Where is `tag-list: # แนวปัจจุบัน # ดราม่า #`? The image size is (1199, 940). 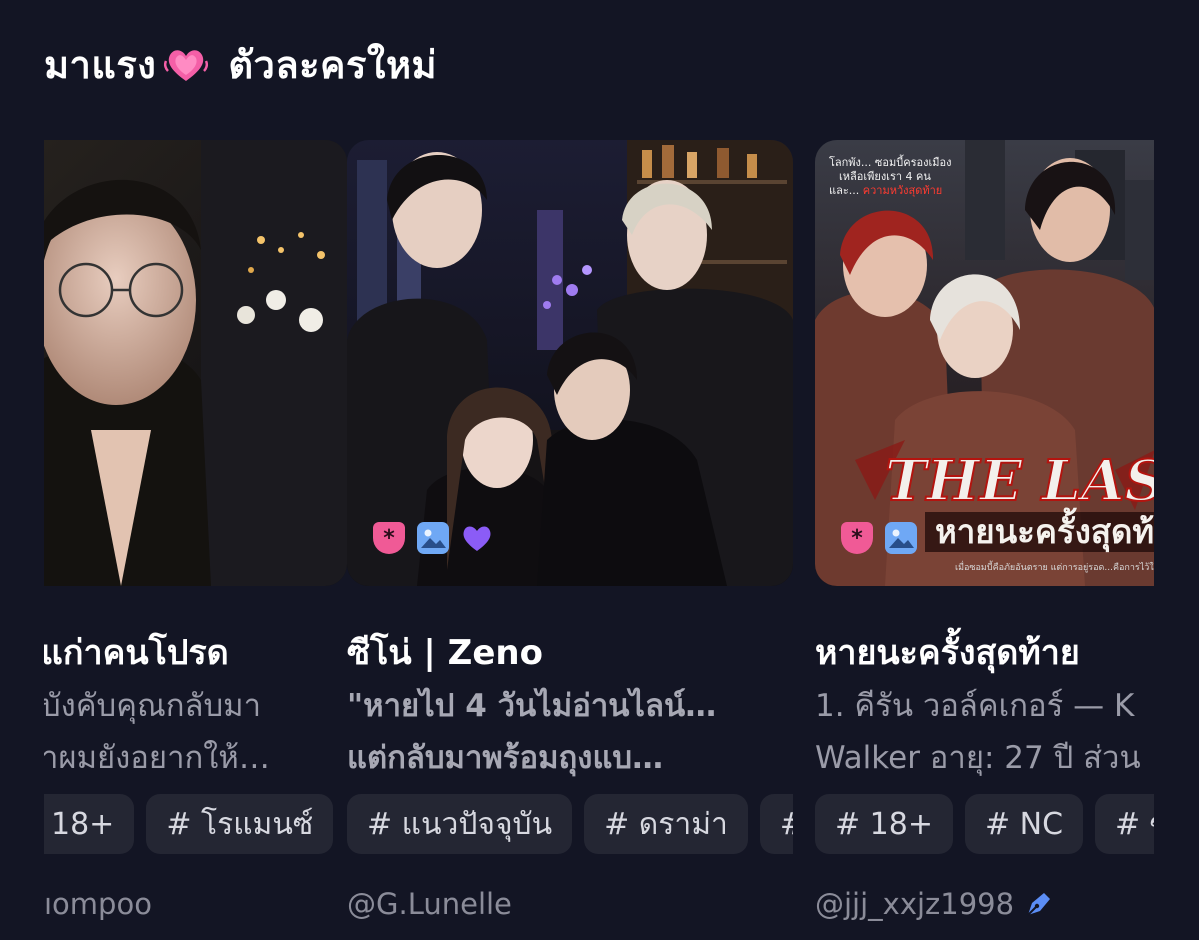 tag-list: # แนวปัจจุบัน # ดราม่า # is located at coordinates (570, 824).